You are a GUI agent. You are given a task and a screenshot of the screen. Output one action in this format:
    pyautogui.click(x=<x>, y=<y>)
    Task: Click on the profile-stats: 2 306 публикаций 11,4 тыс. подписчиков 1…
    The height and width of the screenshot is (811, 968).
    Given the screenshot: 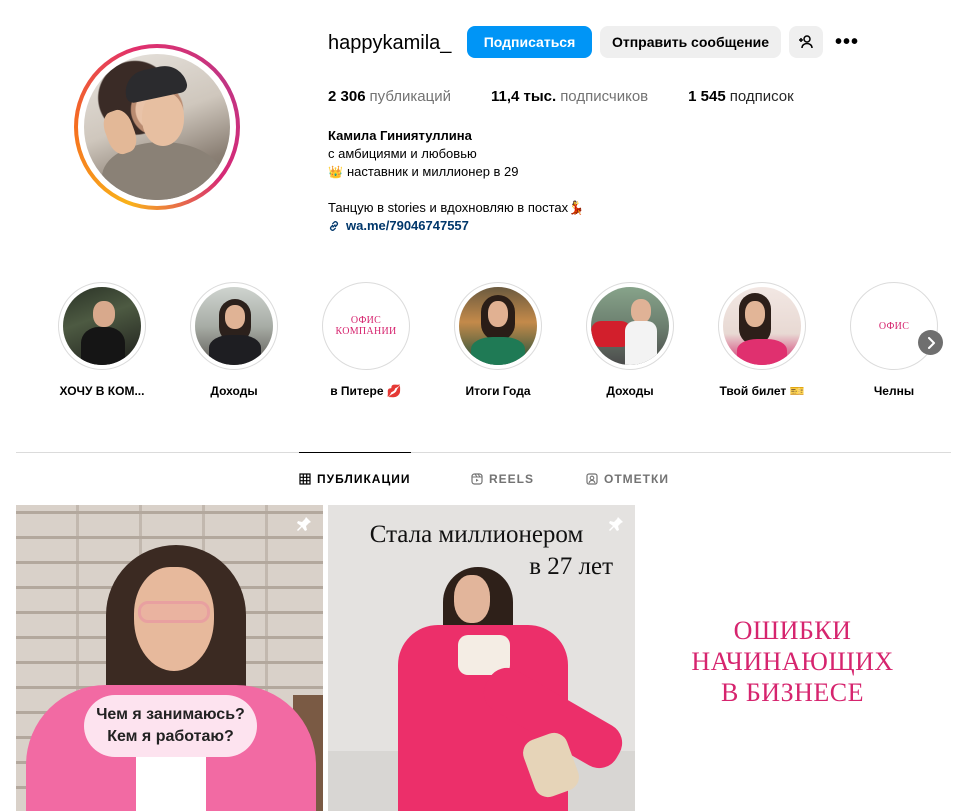 What is the action you would take?
    pyautogui.click(x=581, y=96)
    